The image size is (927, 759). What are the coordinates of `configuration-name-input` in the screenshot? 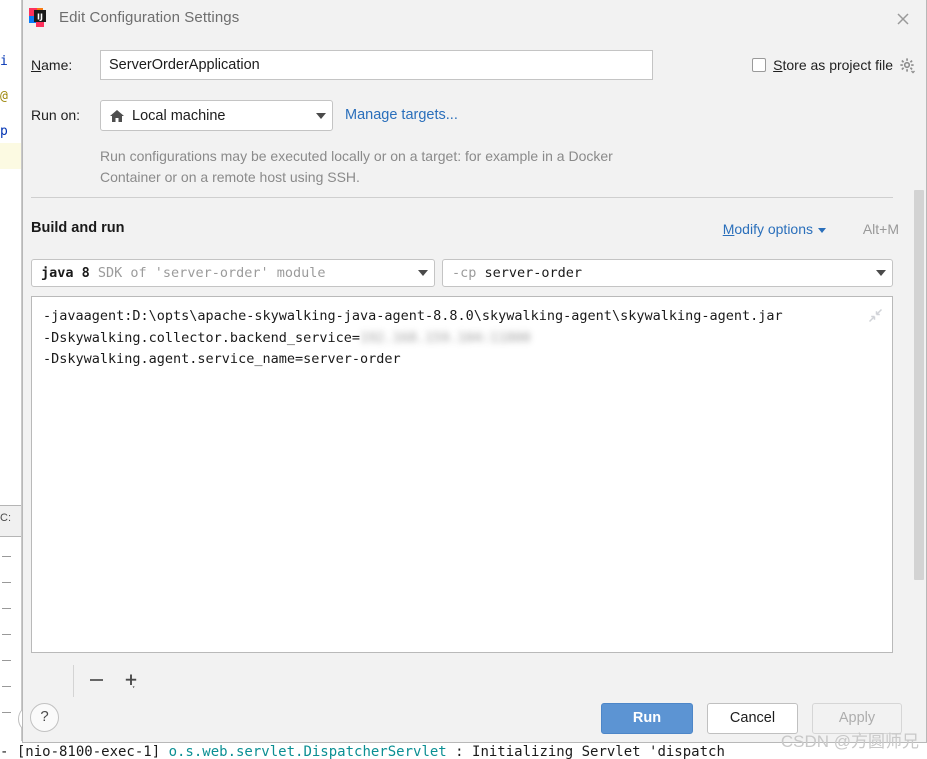 It's located at (376, 65).